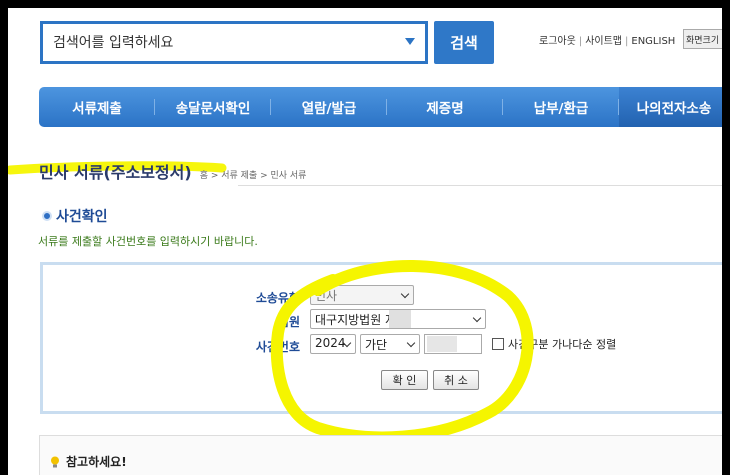 The width and height of the screenshot is (730, 475). What do you see at coordinates (653, 41) in the screenshot?
I see `english-link: ENGLISH` at bounding box center [653, 41].